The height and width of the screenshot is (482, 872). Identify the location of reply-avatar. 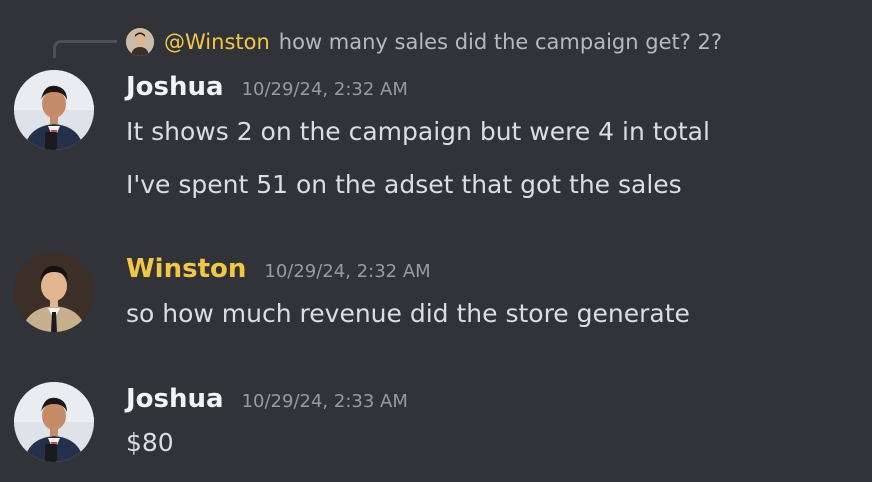
(140, 42).